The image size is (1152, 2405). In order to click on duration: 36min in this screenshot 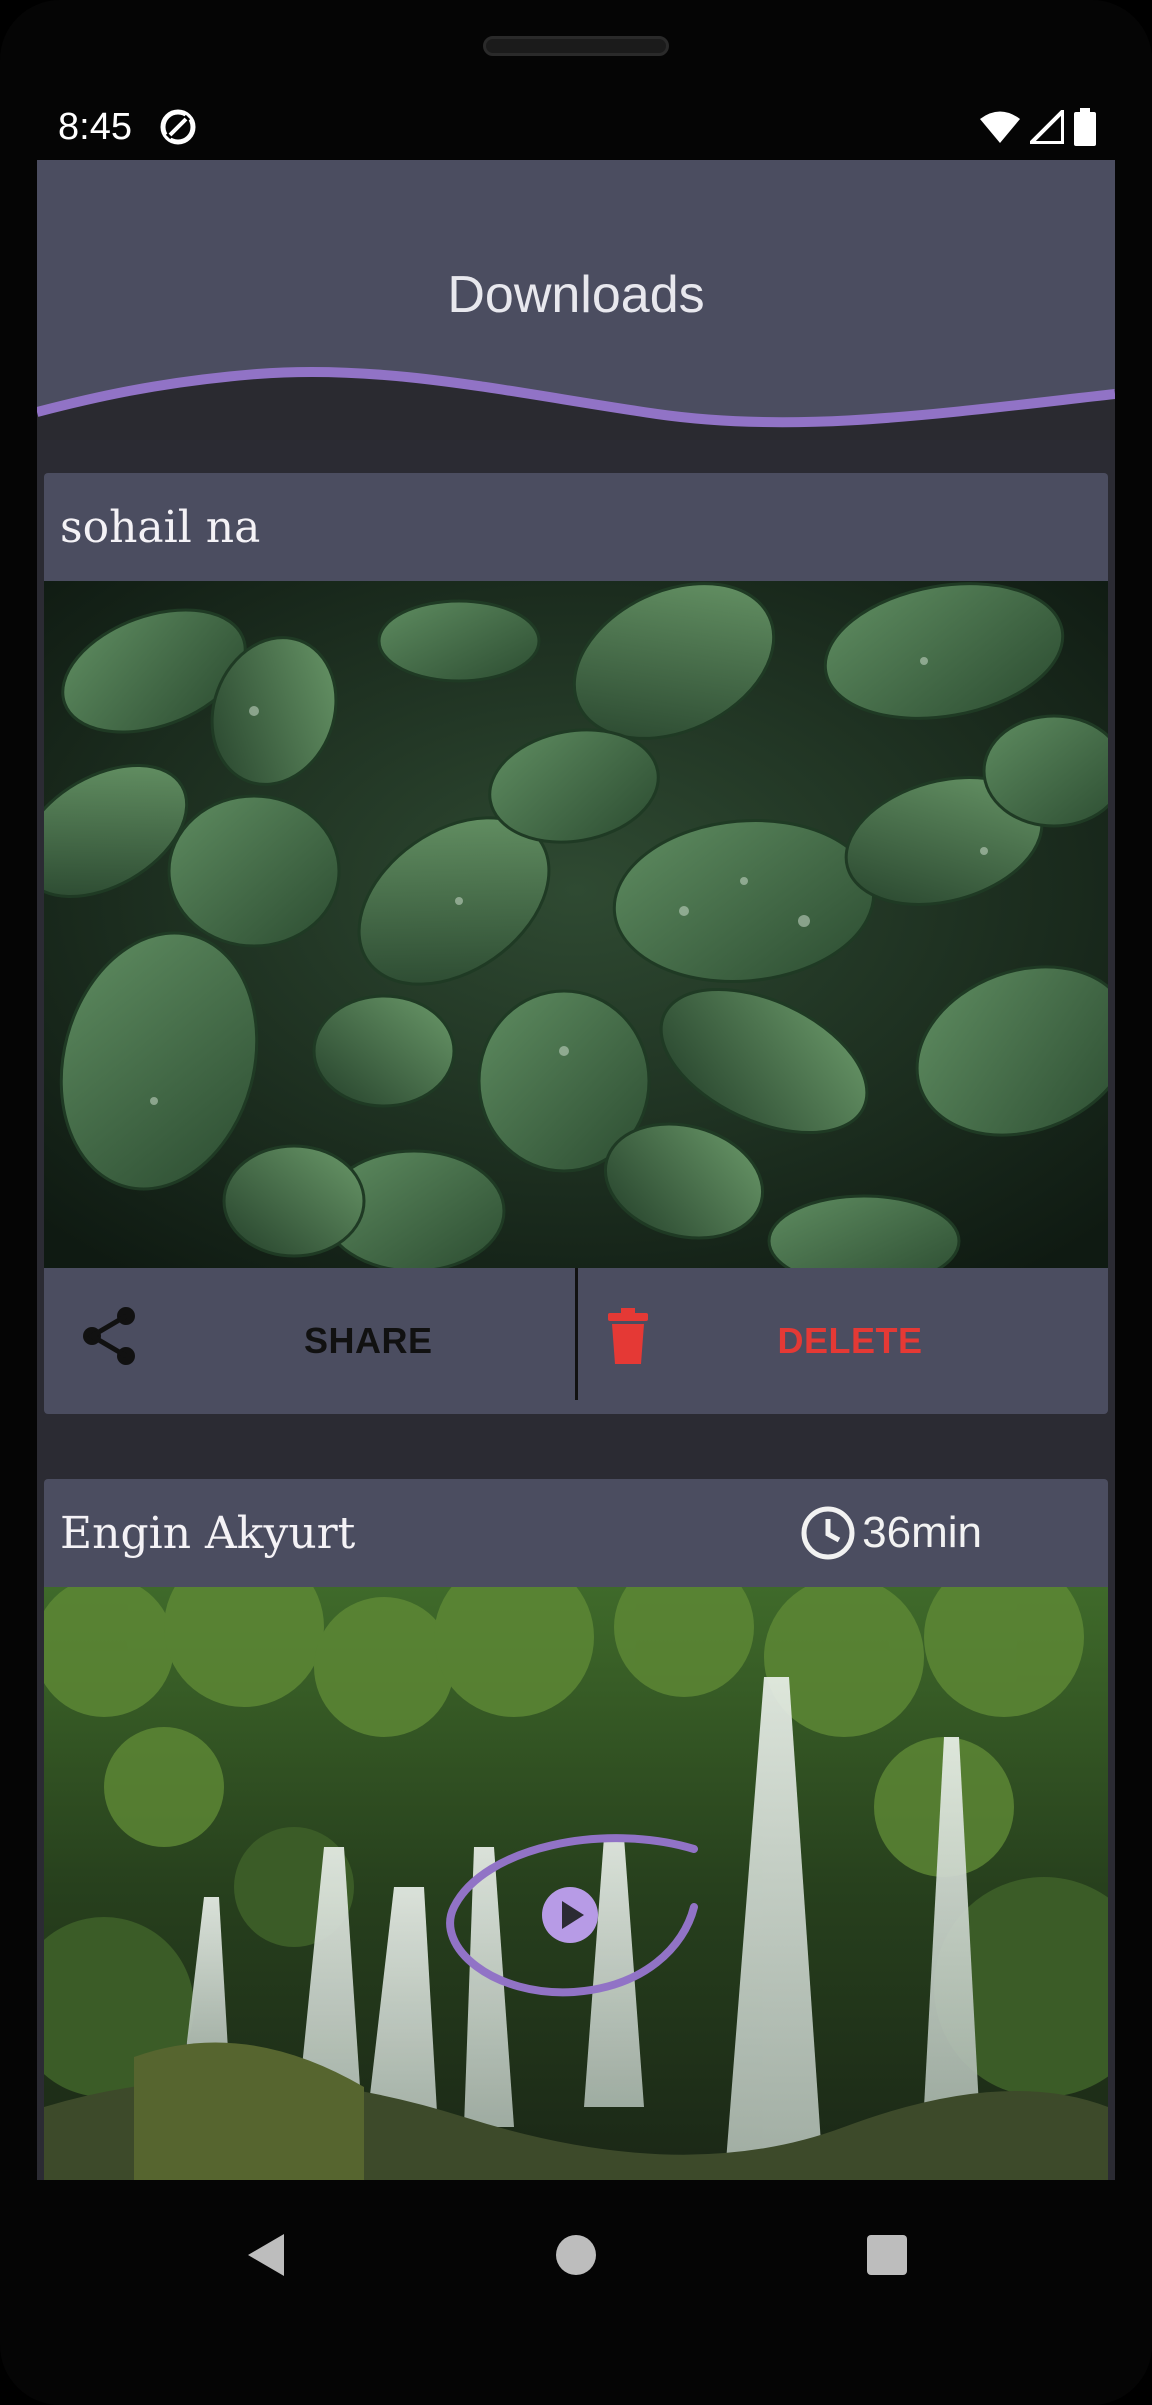, I will do `click(891, 1533)`.